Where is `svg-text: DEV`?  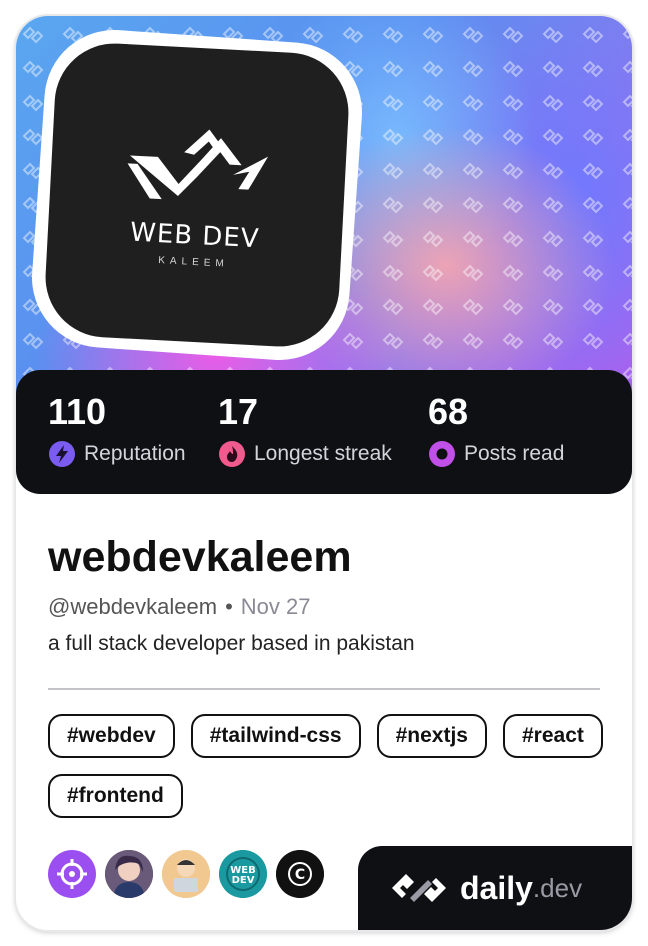 svg-text: DEV is located at coordinates (243, 880).